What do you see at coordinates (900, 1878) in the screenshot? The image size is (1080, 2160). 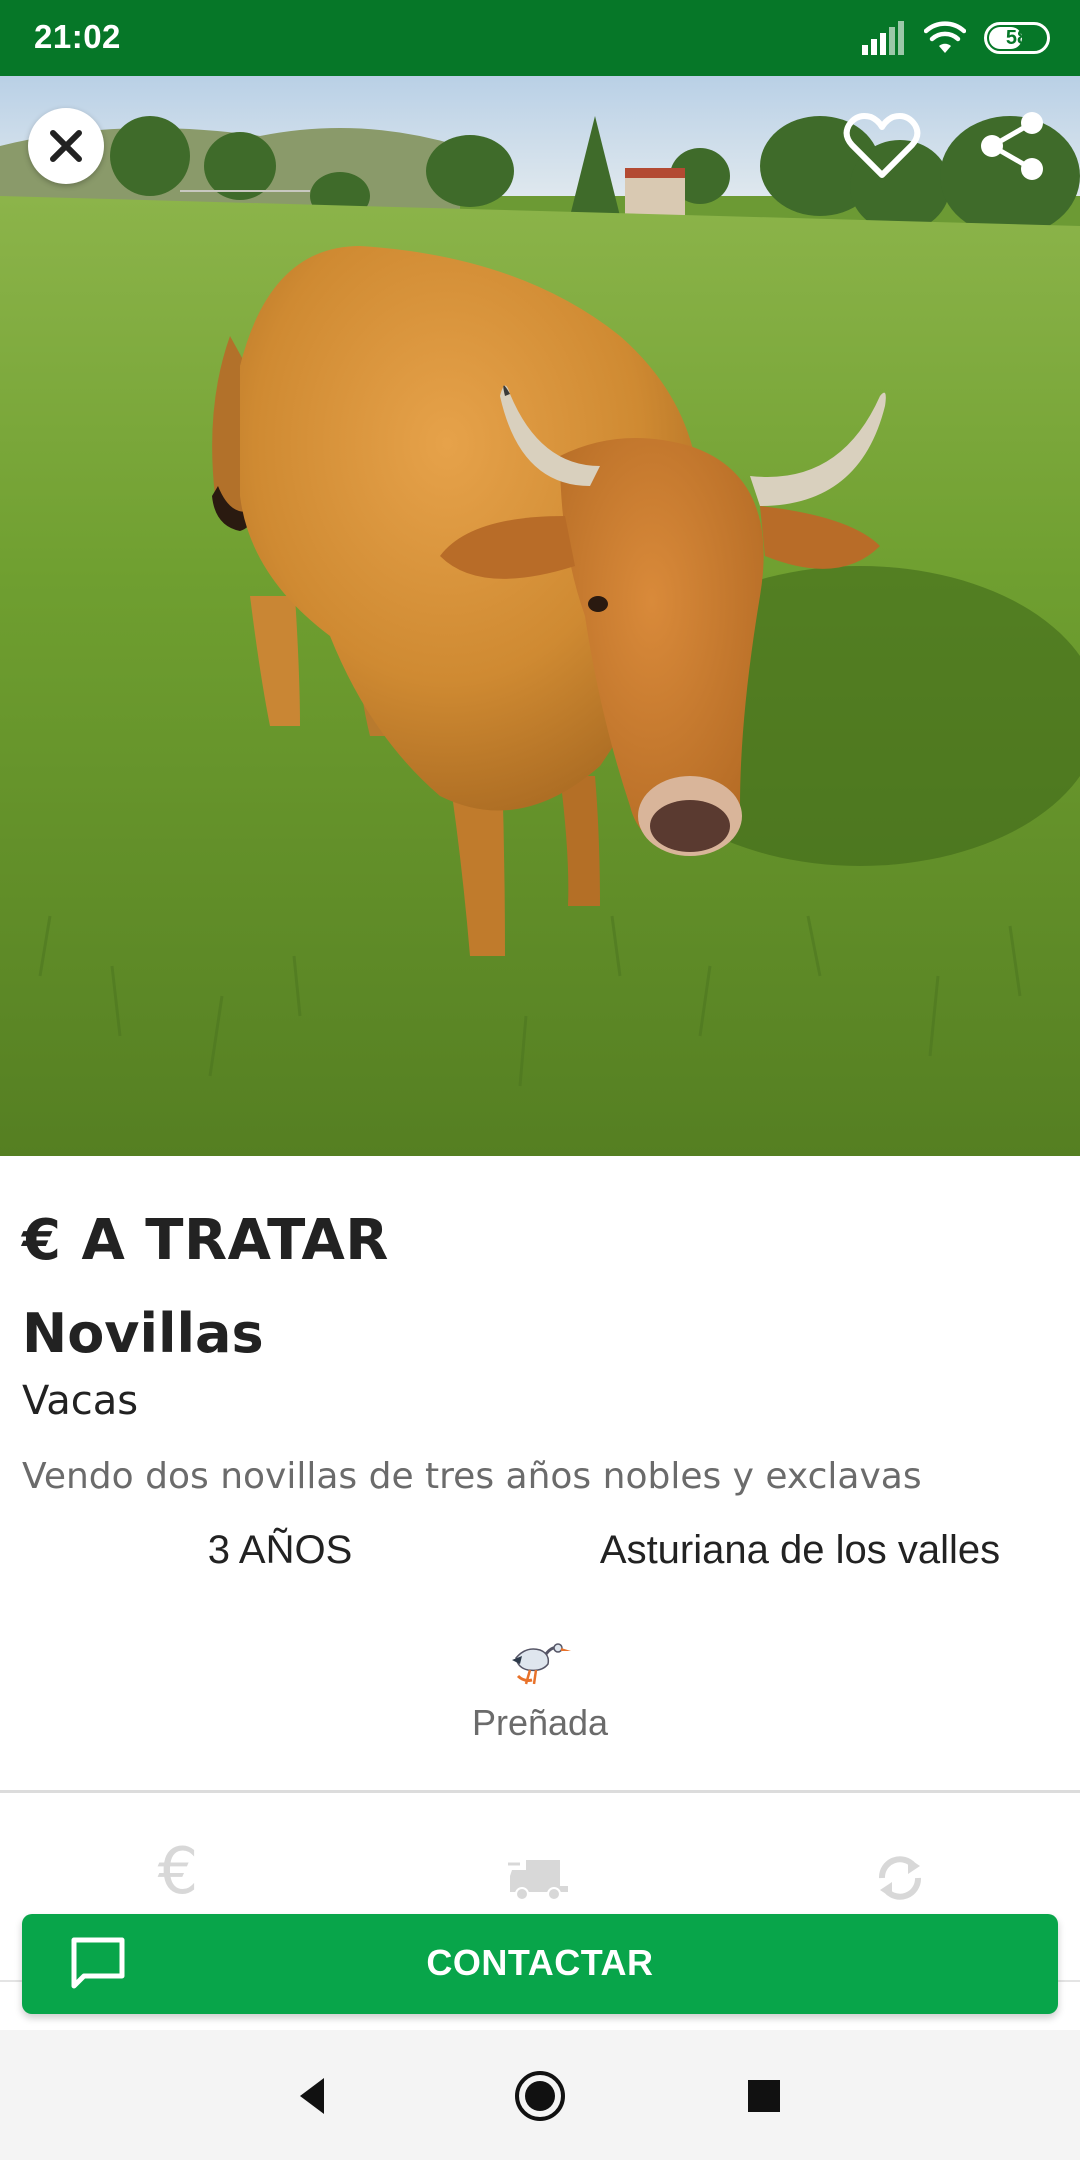 I see `sync-icon` at bounding box center [900, 1878].